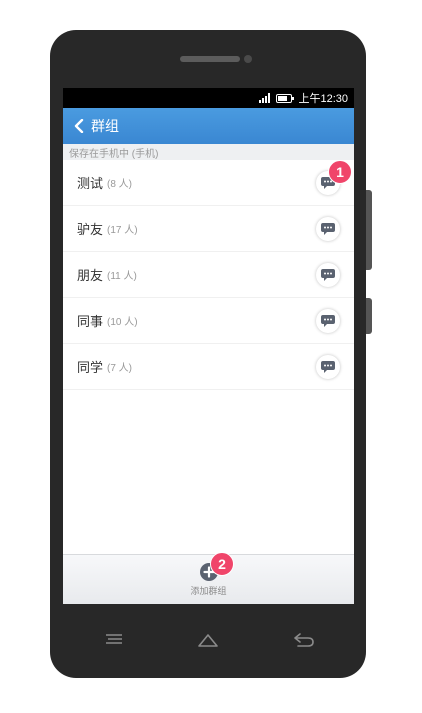  What do you see at coordinates (90, 367) in the screenshot?
I see `group-name: 同学` at bounding box center [90, 367].